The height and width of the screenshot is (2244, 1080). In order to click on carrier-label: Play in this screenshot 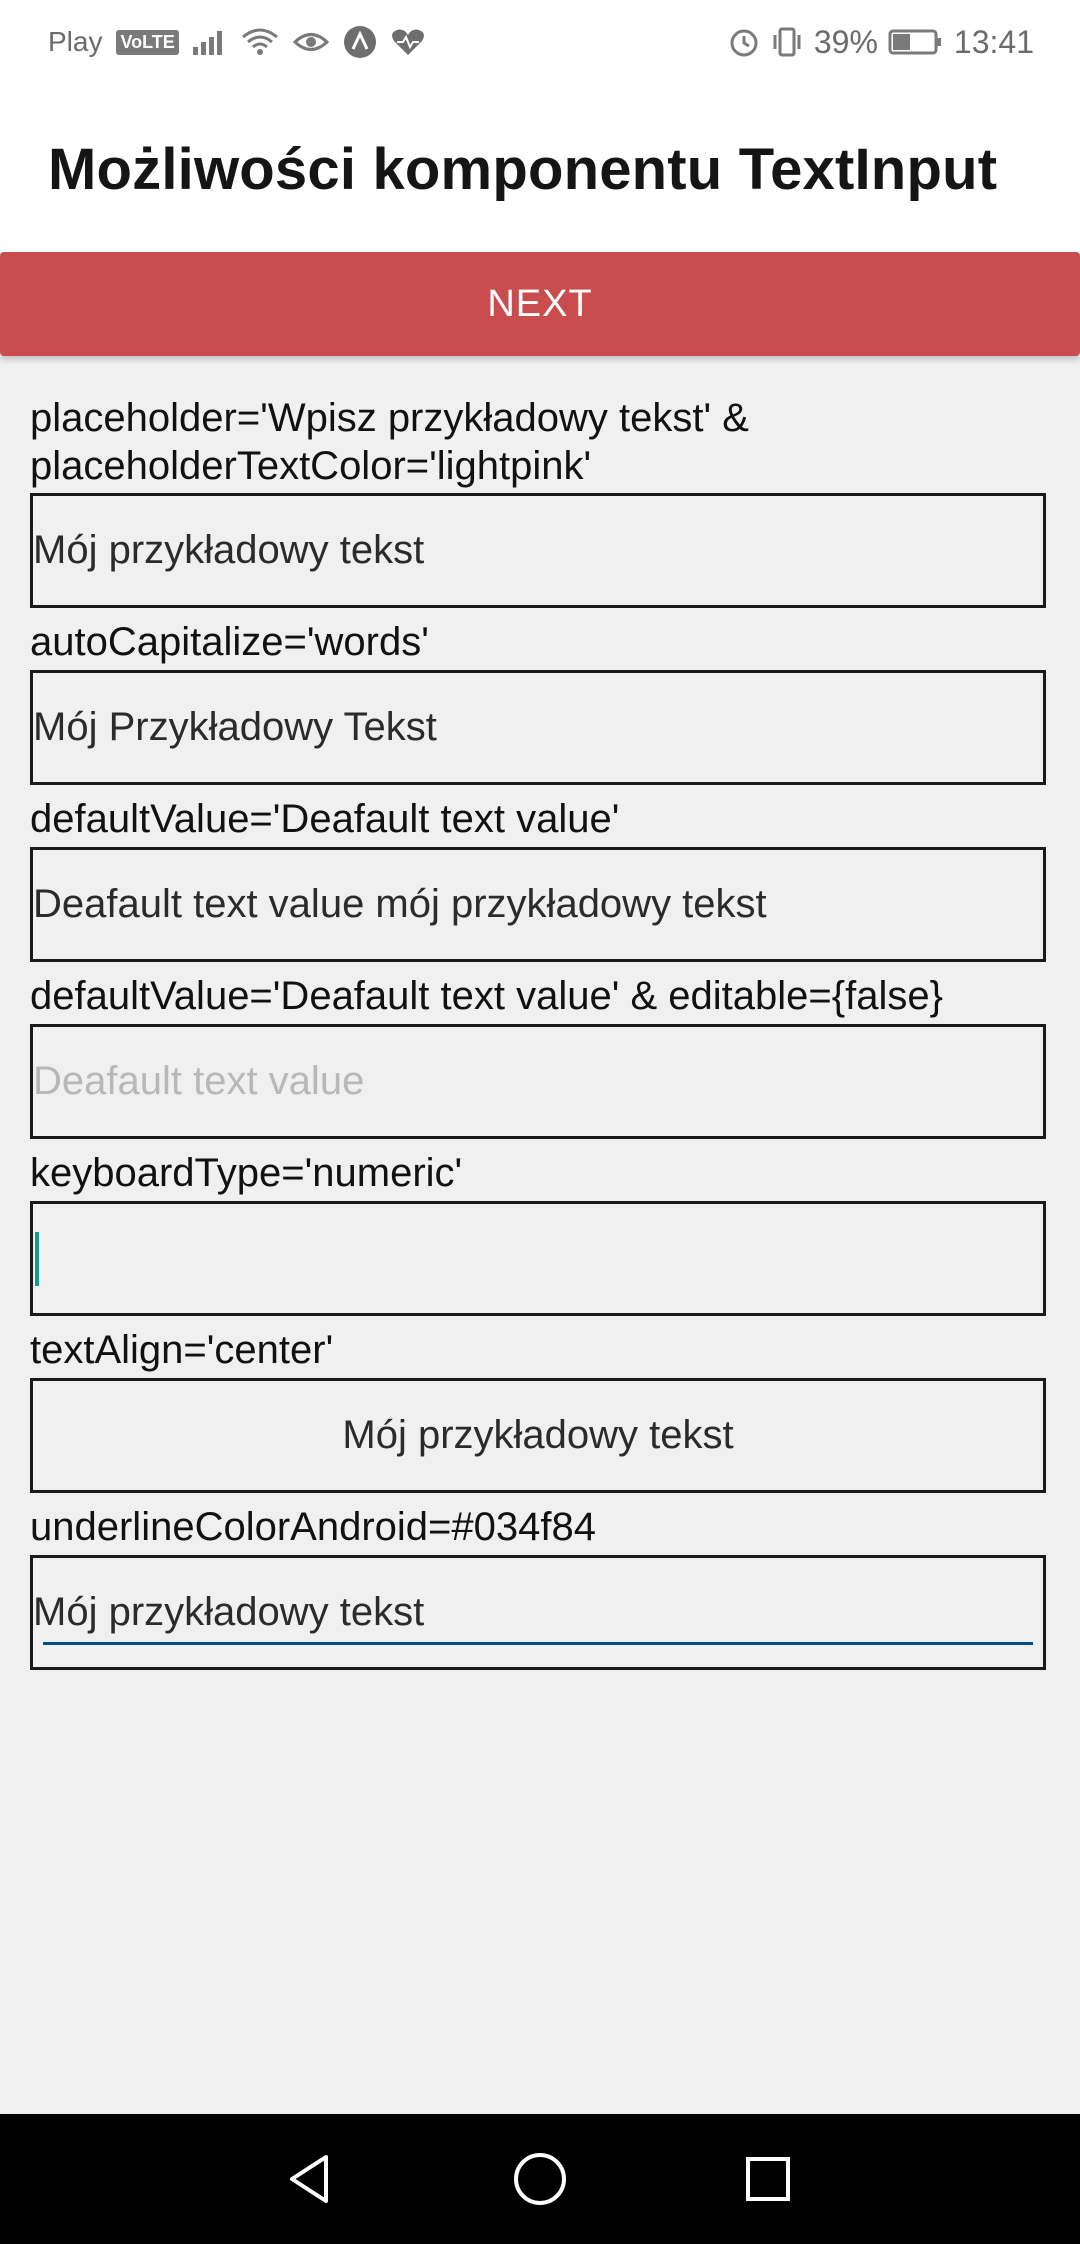, I will do `click(75, 41)`.